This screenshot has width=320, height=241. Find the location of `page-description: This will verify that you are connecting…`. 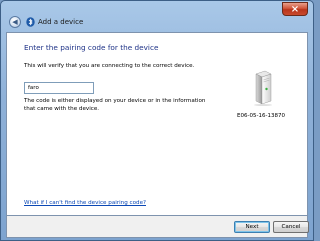

page-description: This will verify that you are connecting… is located at coordinates (109, 66).